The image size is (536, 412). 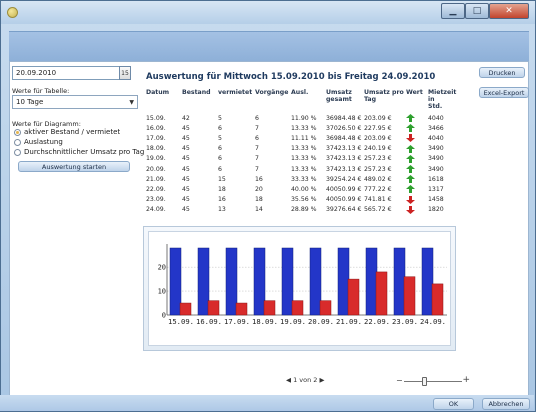 What do you see at coordinates (344, 210) in the screenshot?
I see `table-cell-umsatz: 39276.64 €` at bounding box center [344, 210].